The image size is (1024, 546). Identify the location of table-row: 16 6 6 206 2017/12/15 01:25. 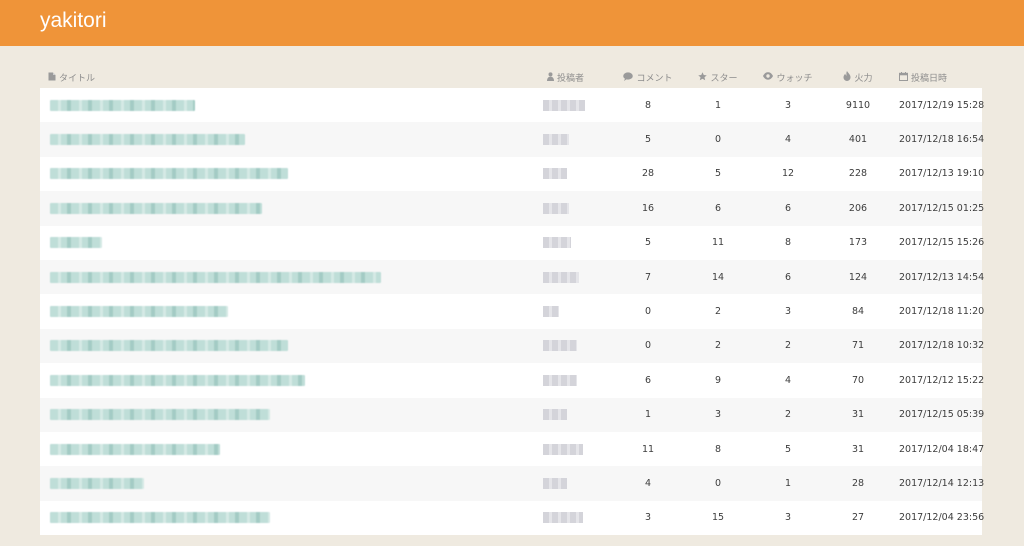
(512, 208).